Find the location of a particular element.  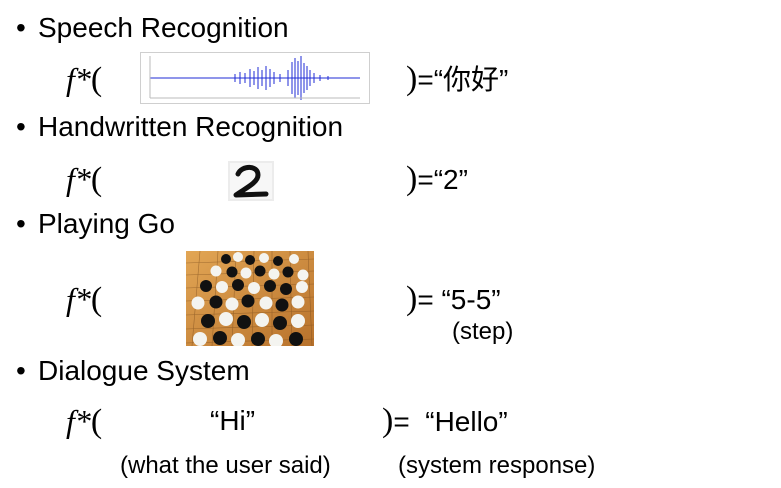

heading-text: Dialogue System is located at coordinates (144, 370).